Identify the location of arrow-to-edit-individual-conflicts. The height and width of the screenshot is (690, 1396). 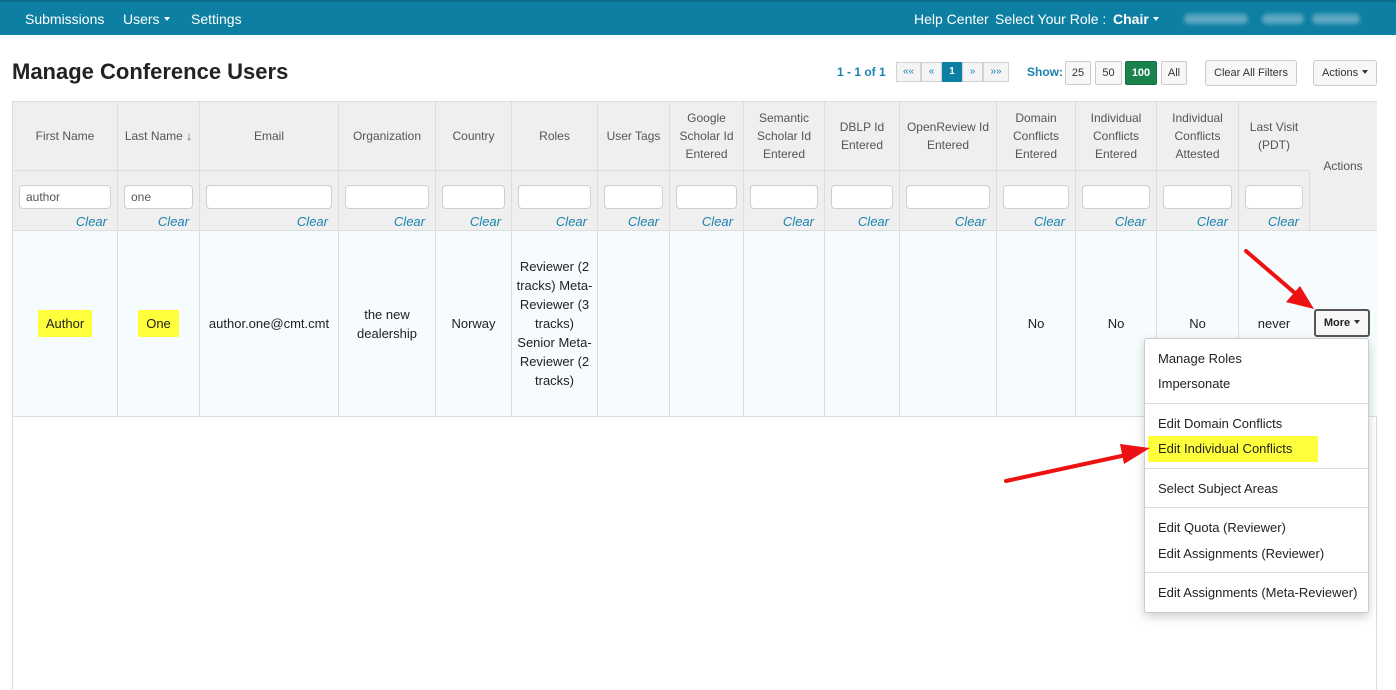
(1077, 463).